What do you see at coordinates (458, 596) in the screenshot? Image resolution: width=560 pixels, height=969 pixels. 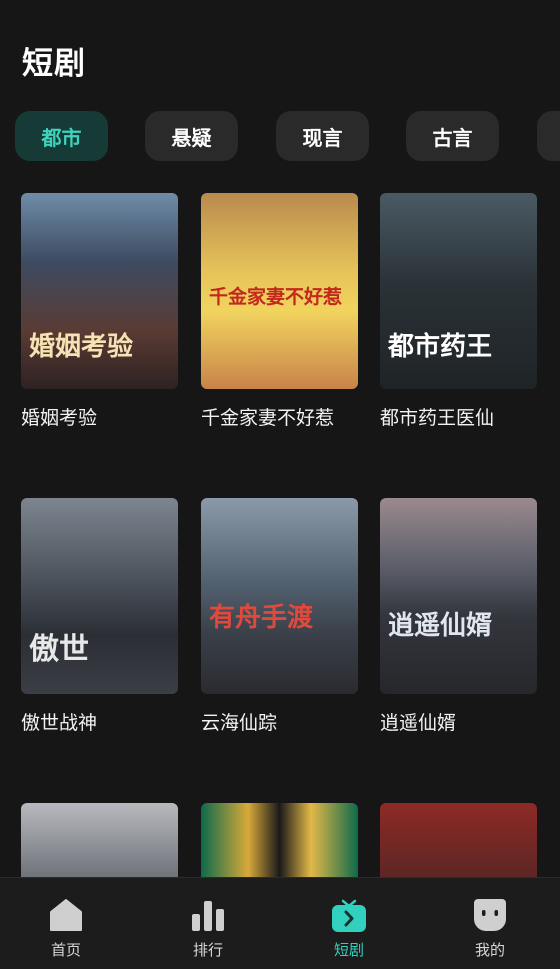 I see `drama-poster: 逍遥仙婿` at bounding box center [458, 596].